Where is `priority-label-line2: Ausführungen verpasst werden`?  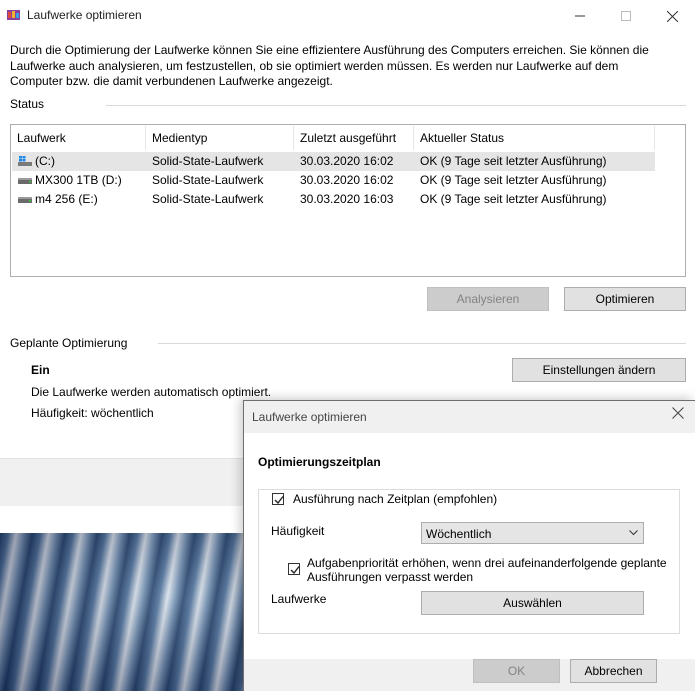
priority-label-line2: Ausführungen verpasst werden is located at coordinates (390, 577).